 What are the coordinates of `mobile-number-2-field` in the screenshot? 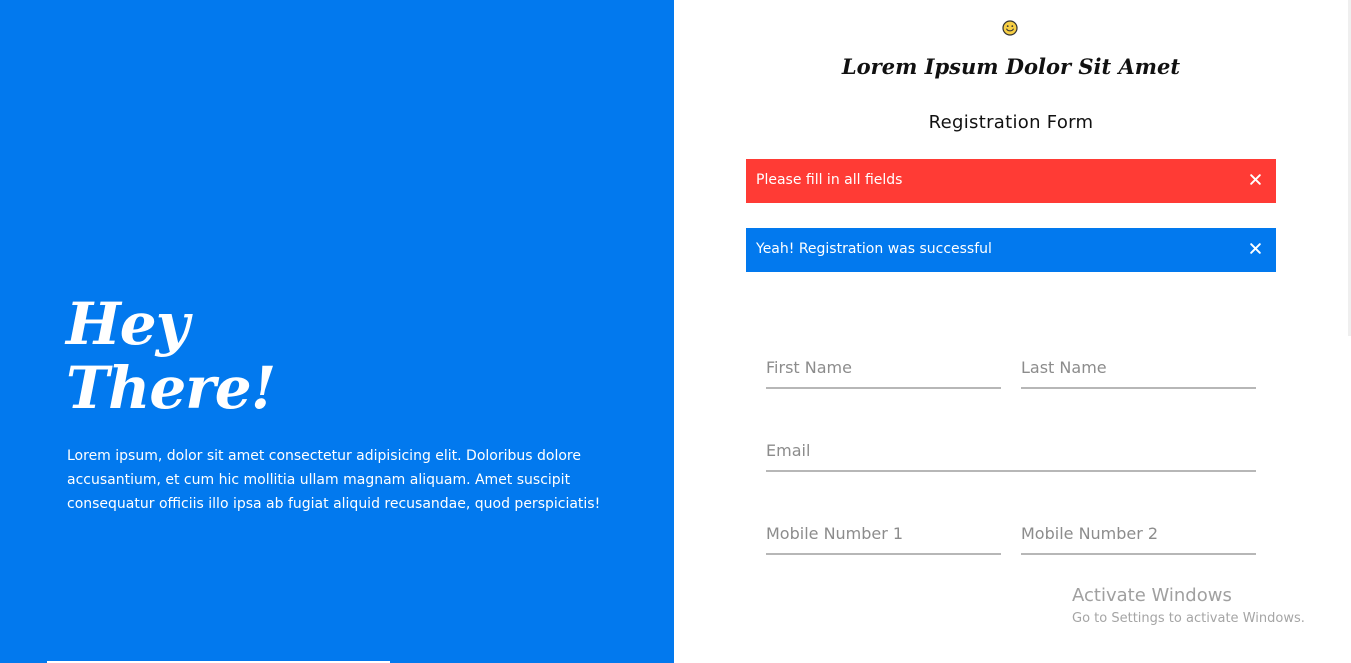 It's located at (1138, 534).